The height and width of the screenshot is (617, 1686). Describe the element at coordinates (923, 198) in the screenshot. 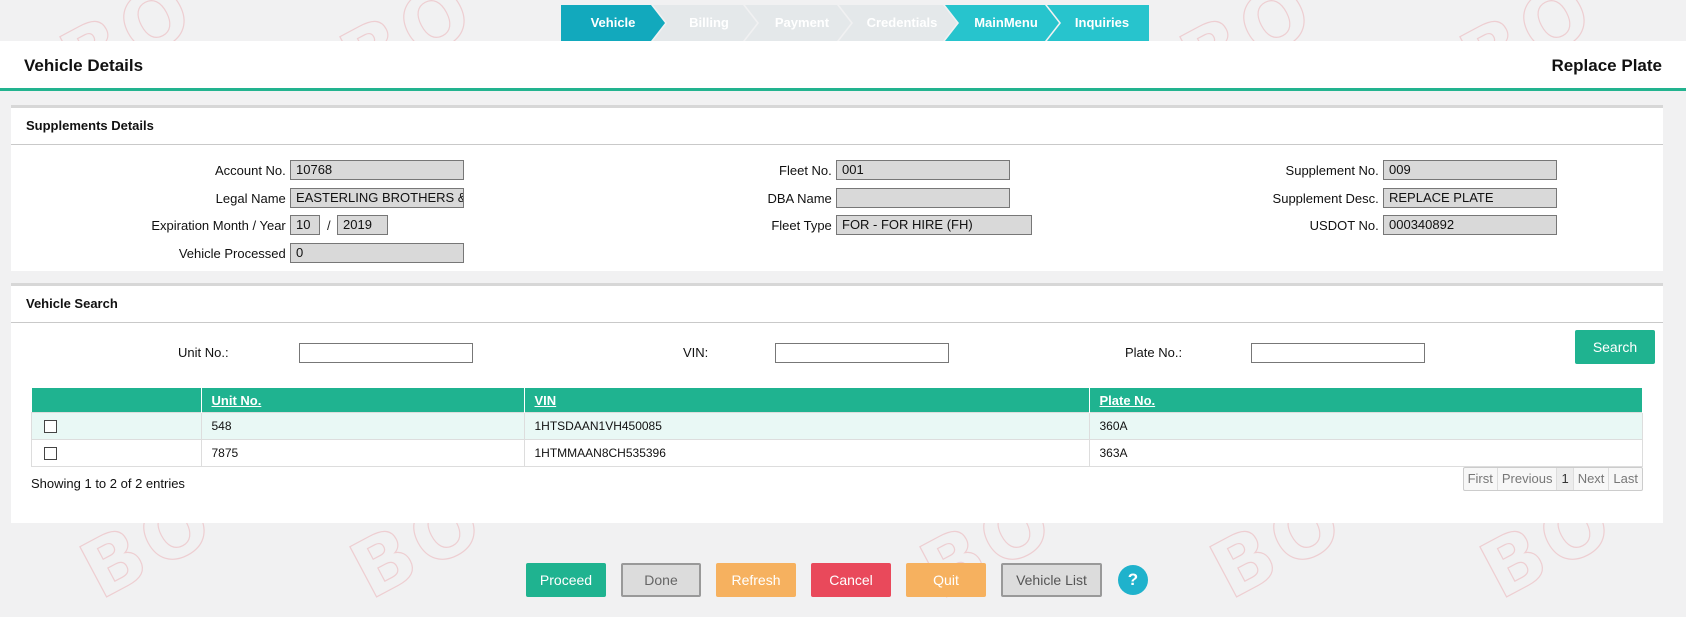

I see `dba-name-field` at that location.